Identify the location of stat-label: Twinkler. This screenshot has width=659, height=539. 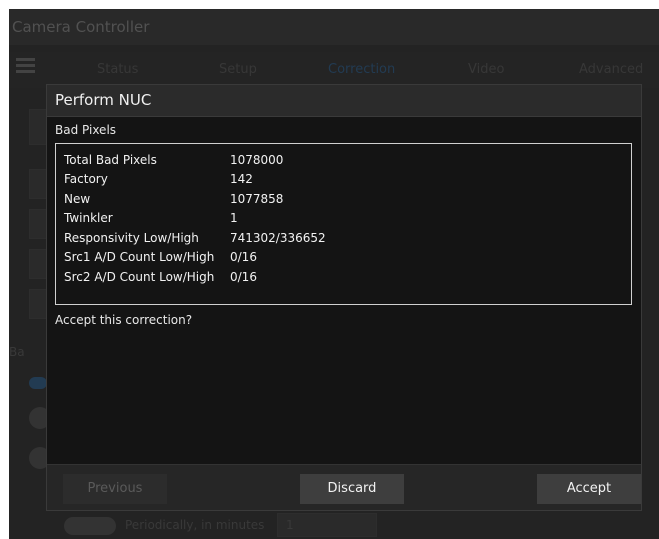
(88, 218).